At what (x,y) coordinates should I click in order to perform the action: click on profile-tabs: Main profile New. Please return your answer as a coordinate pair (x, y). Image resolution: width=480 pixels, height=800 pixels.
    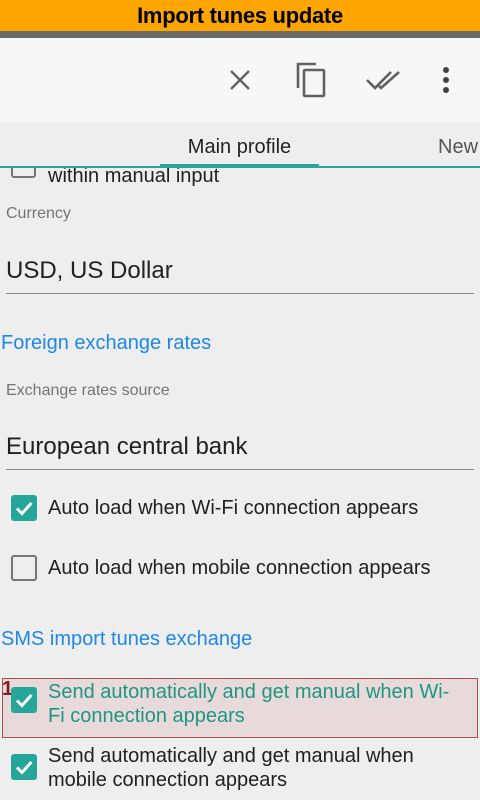
    Looking at the image, I should click on (240, 145).